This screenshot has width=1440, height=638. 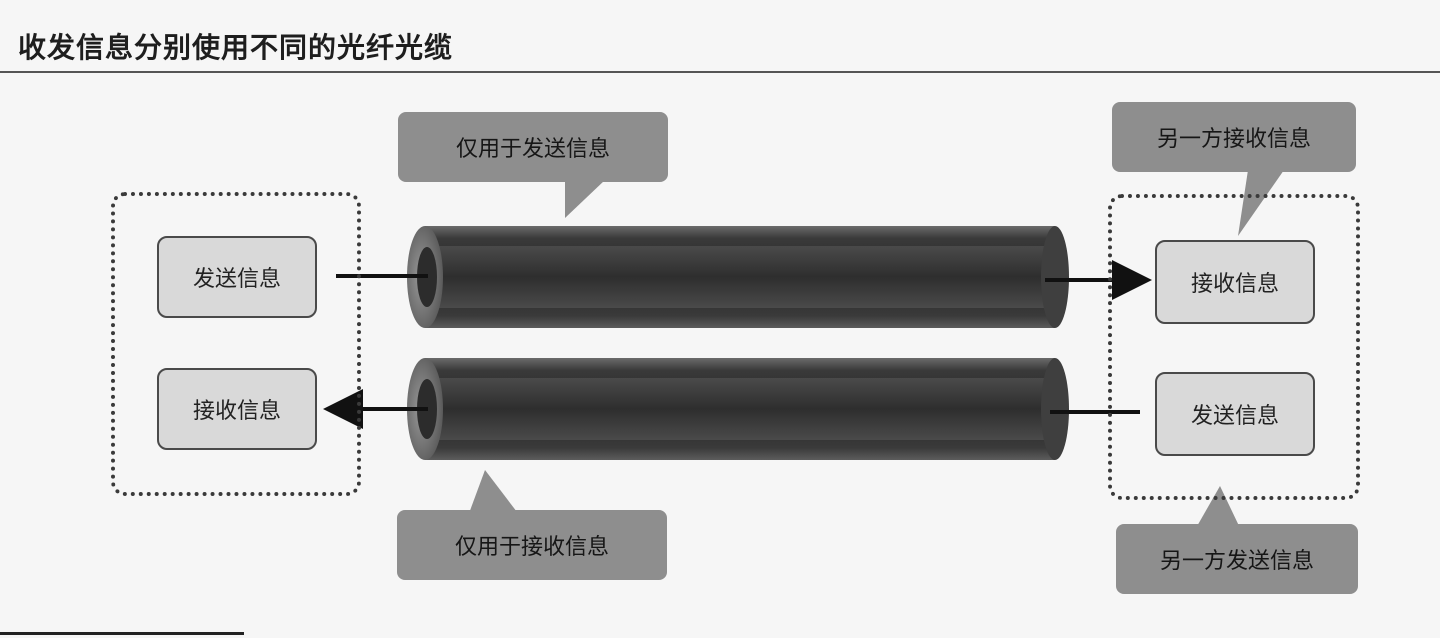 What do you see at coordinates (1237, 559) in the screenshot?
I see `callout-other-send: 另一方发送信息` at bounding box center [1237, 559].